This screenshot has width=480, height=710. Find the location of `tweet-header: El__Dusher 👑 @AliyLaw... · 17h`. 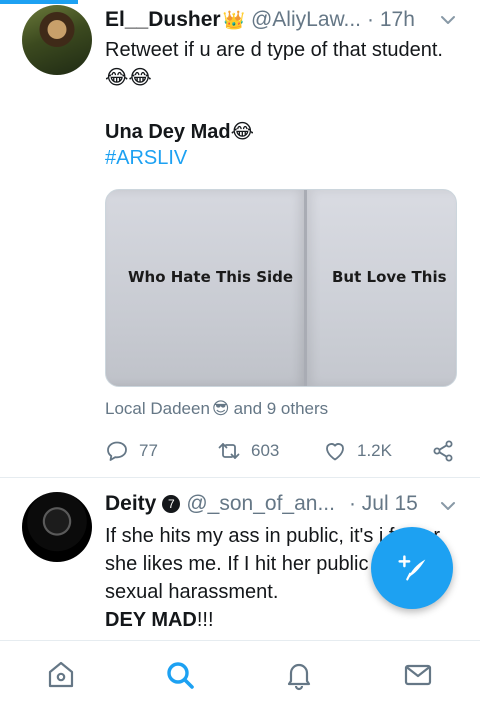

tweet-header: El__Dusher 👑 @AliyLaw... · 17h is located at coordinates (282, 20).